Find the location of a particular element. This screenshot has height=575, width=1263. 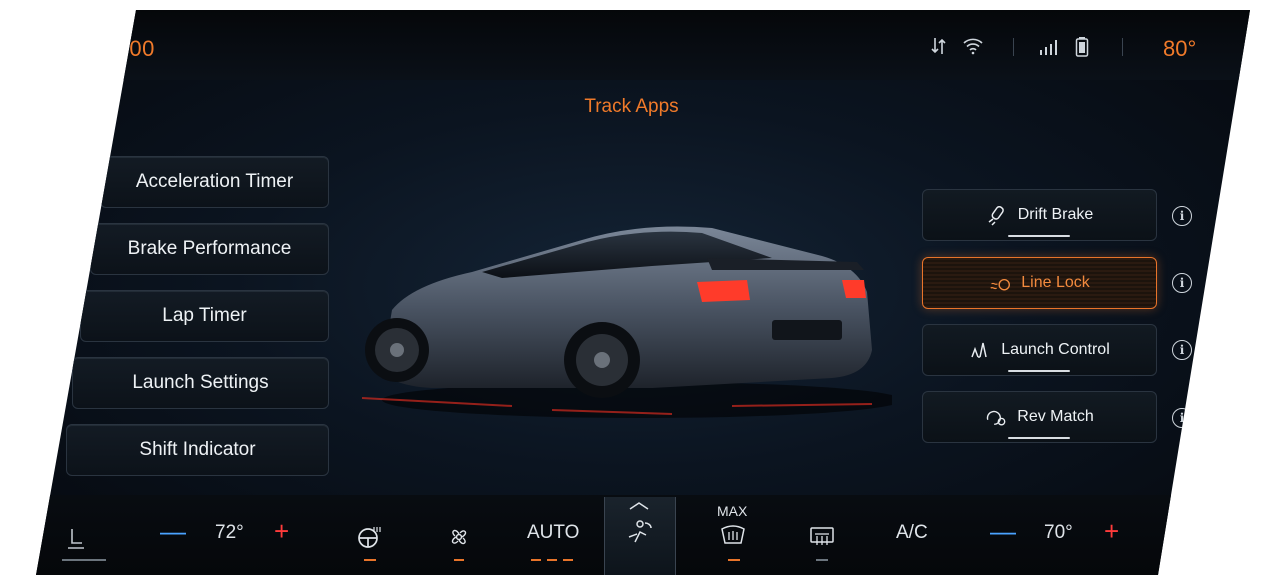

signal-strength-icon is located at coordinates (1048, 47).